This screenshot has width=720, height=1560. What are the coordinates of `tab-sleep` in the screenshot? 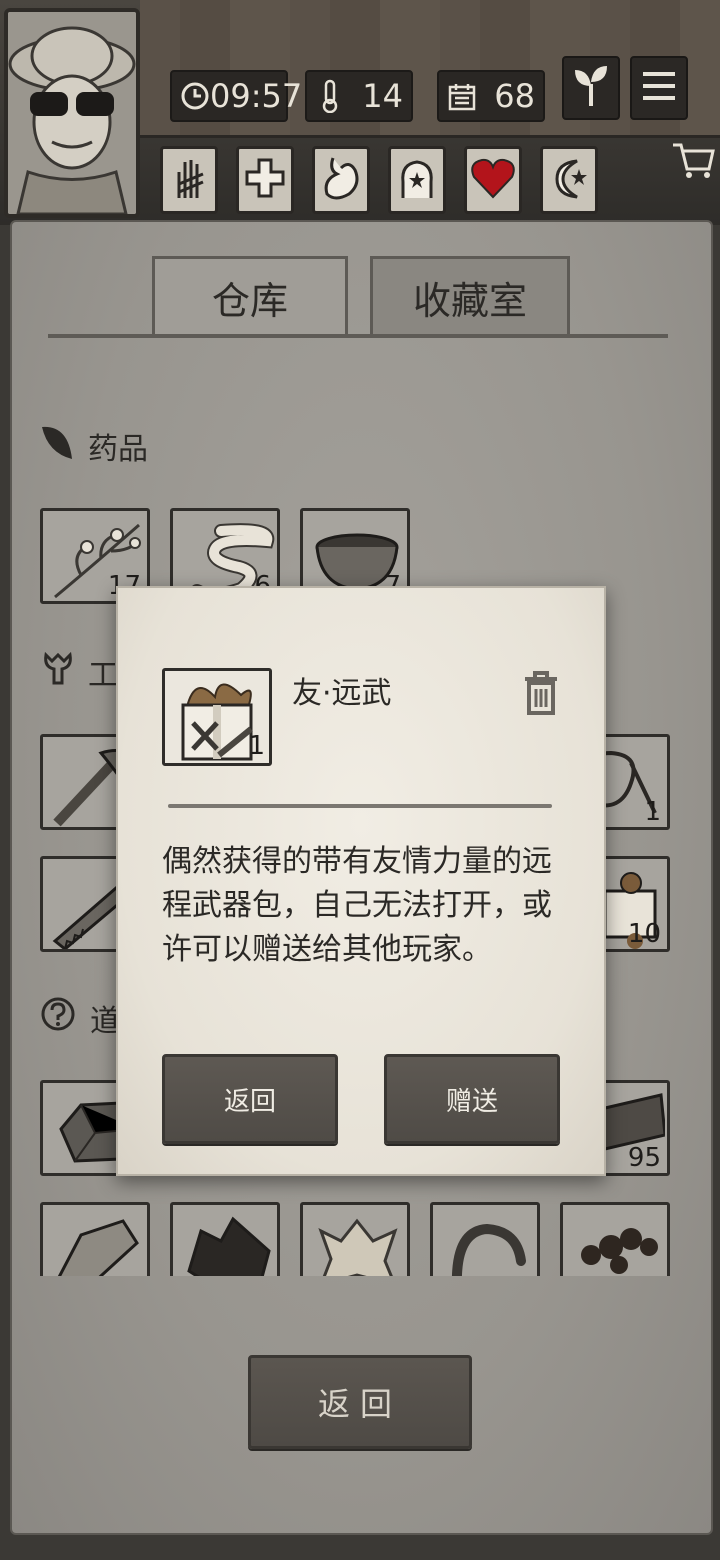 It's located at (569, 180).